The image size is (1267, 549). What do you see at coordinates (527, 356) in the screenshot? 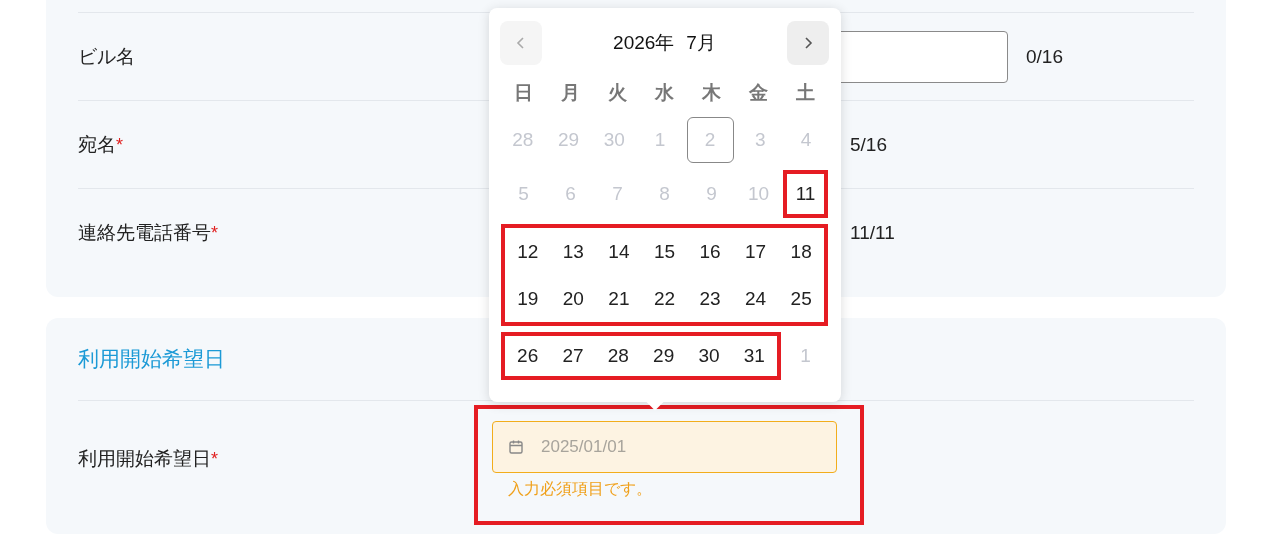
I see `calendar-day: 26` at bounding box center [527, 356].